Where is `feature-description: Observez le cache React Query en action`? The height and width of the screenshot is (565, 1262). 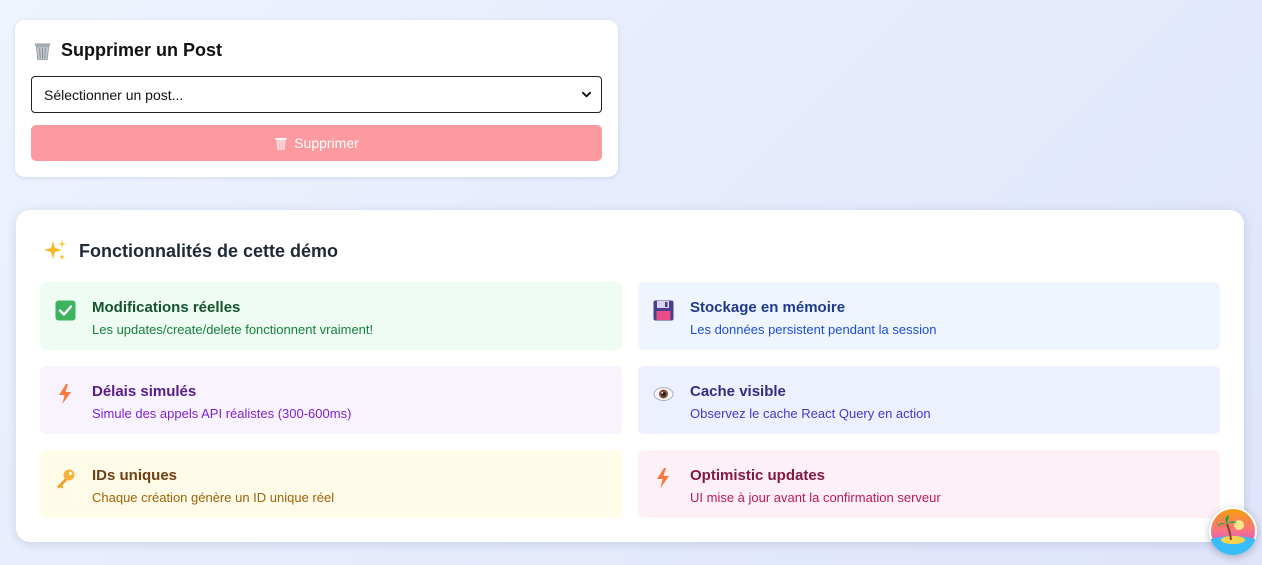 feature-description: Observez le cache React Query en action is located at coordinates (810, 413).